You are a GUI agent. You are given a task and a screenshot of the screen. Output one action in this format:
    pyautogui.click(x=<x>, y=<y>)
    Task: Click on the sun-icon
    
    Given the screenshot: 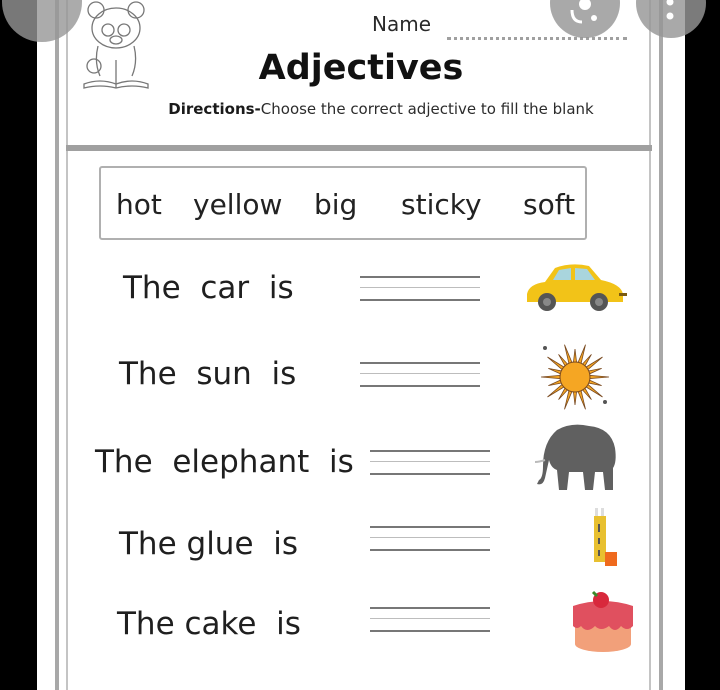 What is the action you would take?
    pyautogui.click(x=575, y=377)
    